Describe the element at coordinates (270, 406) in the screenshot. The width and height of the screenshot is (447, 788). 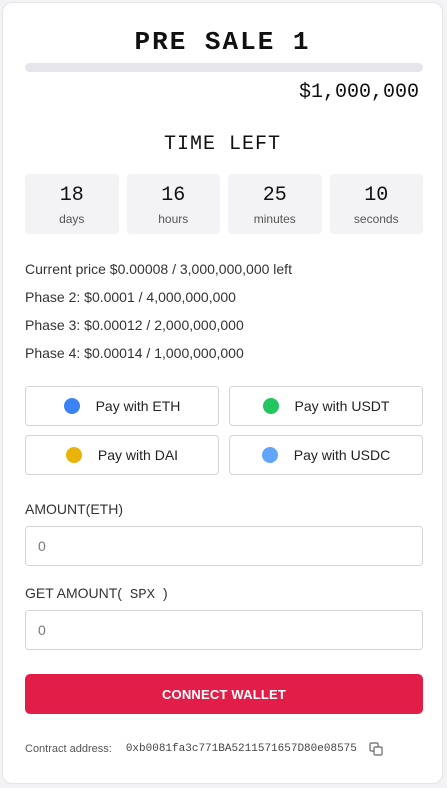
I see `usdt-dot-icon` at that location.